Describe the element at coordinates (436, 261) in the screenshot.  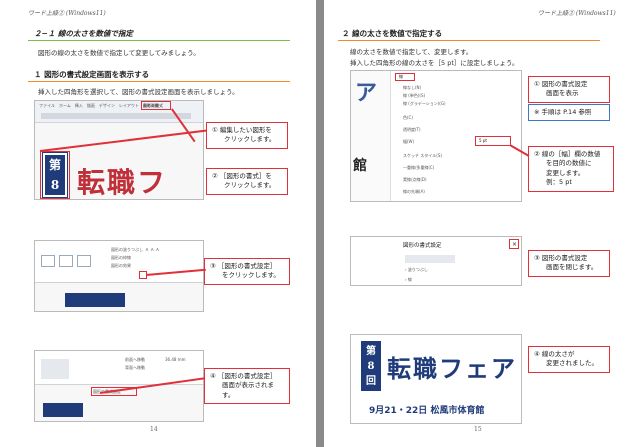
I see `screenshot-pane-close: 図形の書式設定 × › 塗りつぶし › 線` at that location.